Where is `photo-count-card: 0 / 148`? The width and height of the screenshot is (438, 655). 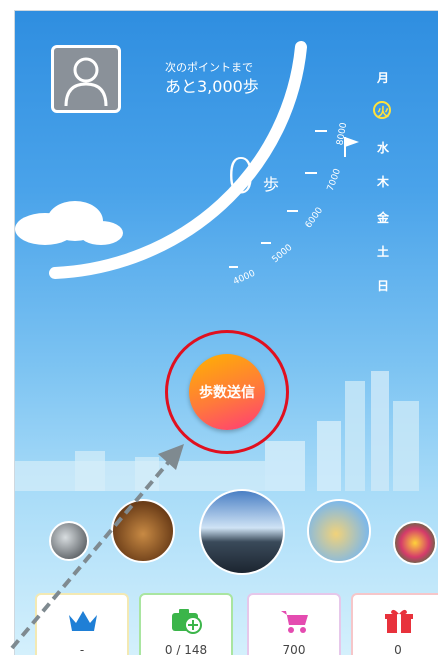 photo-count-card: 0 / 148 is located at coordinates (186, 624).